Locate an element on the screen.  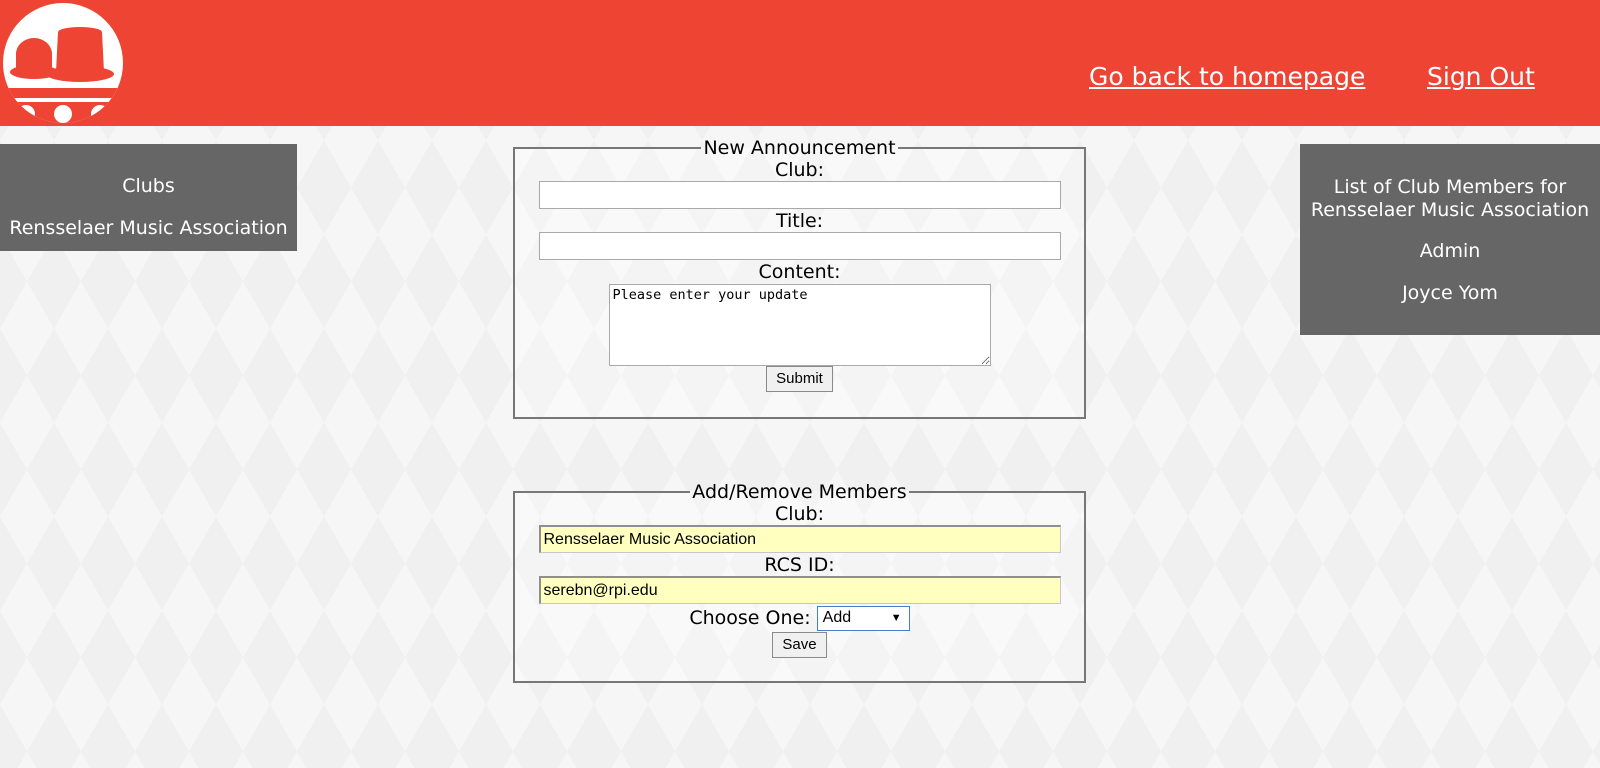
homepage-link: Go back to homepage is located at coordinates (1227, 76).